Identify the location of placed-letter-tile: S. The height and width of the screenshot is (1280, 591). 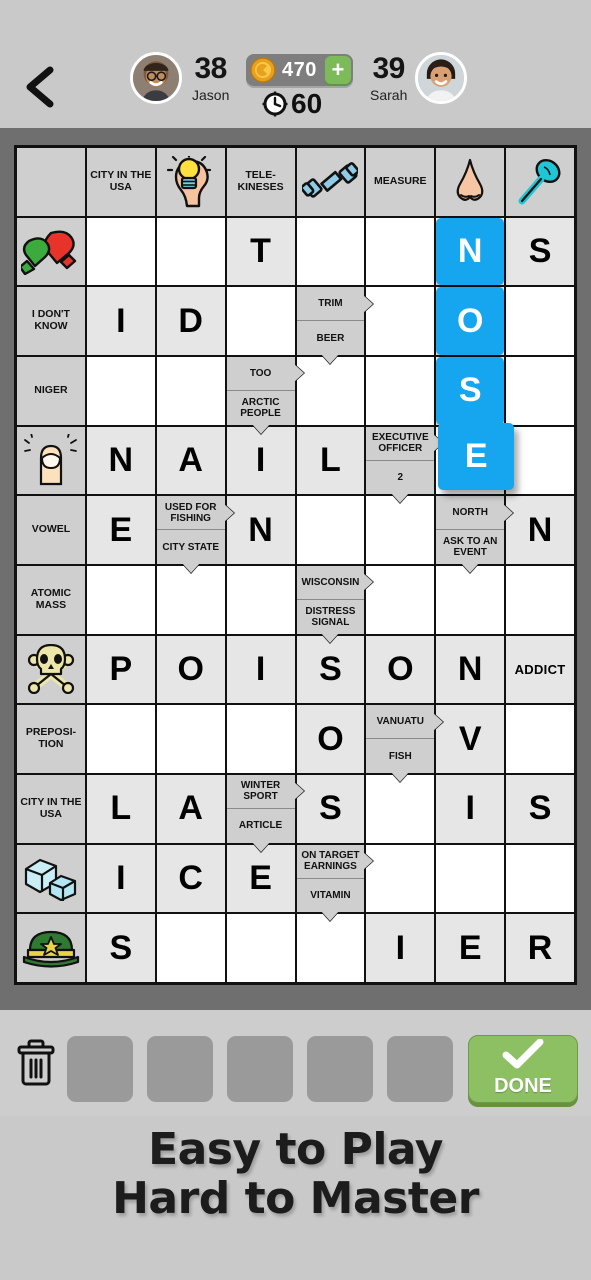
(470, 390).